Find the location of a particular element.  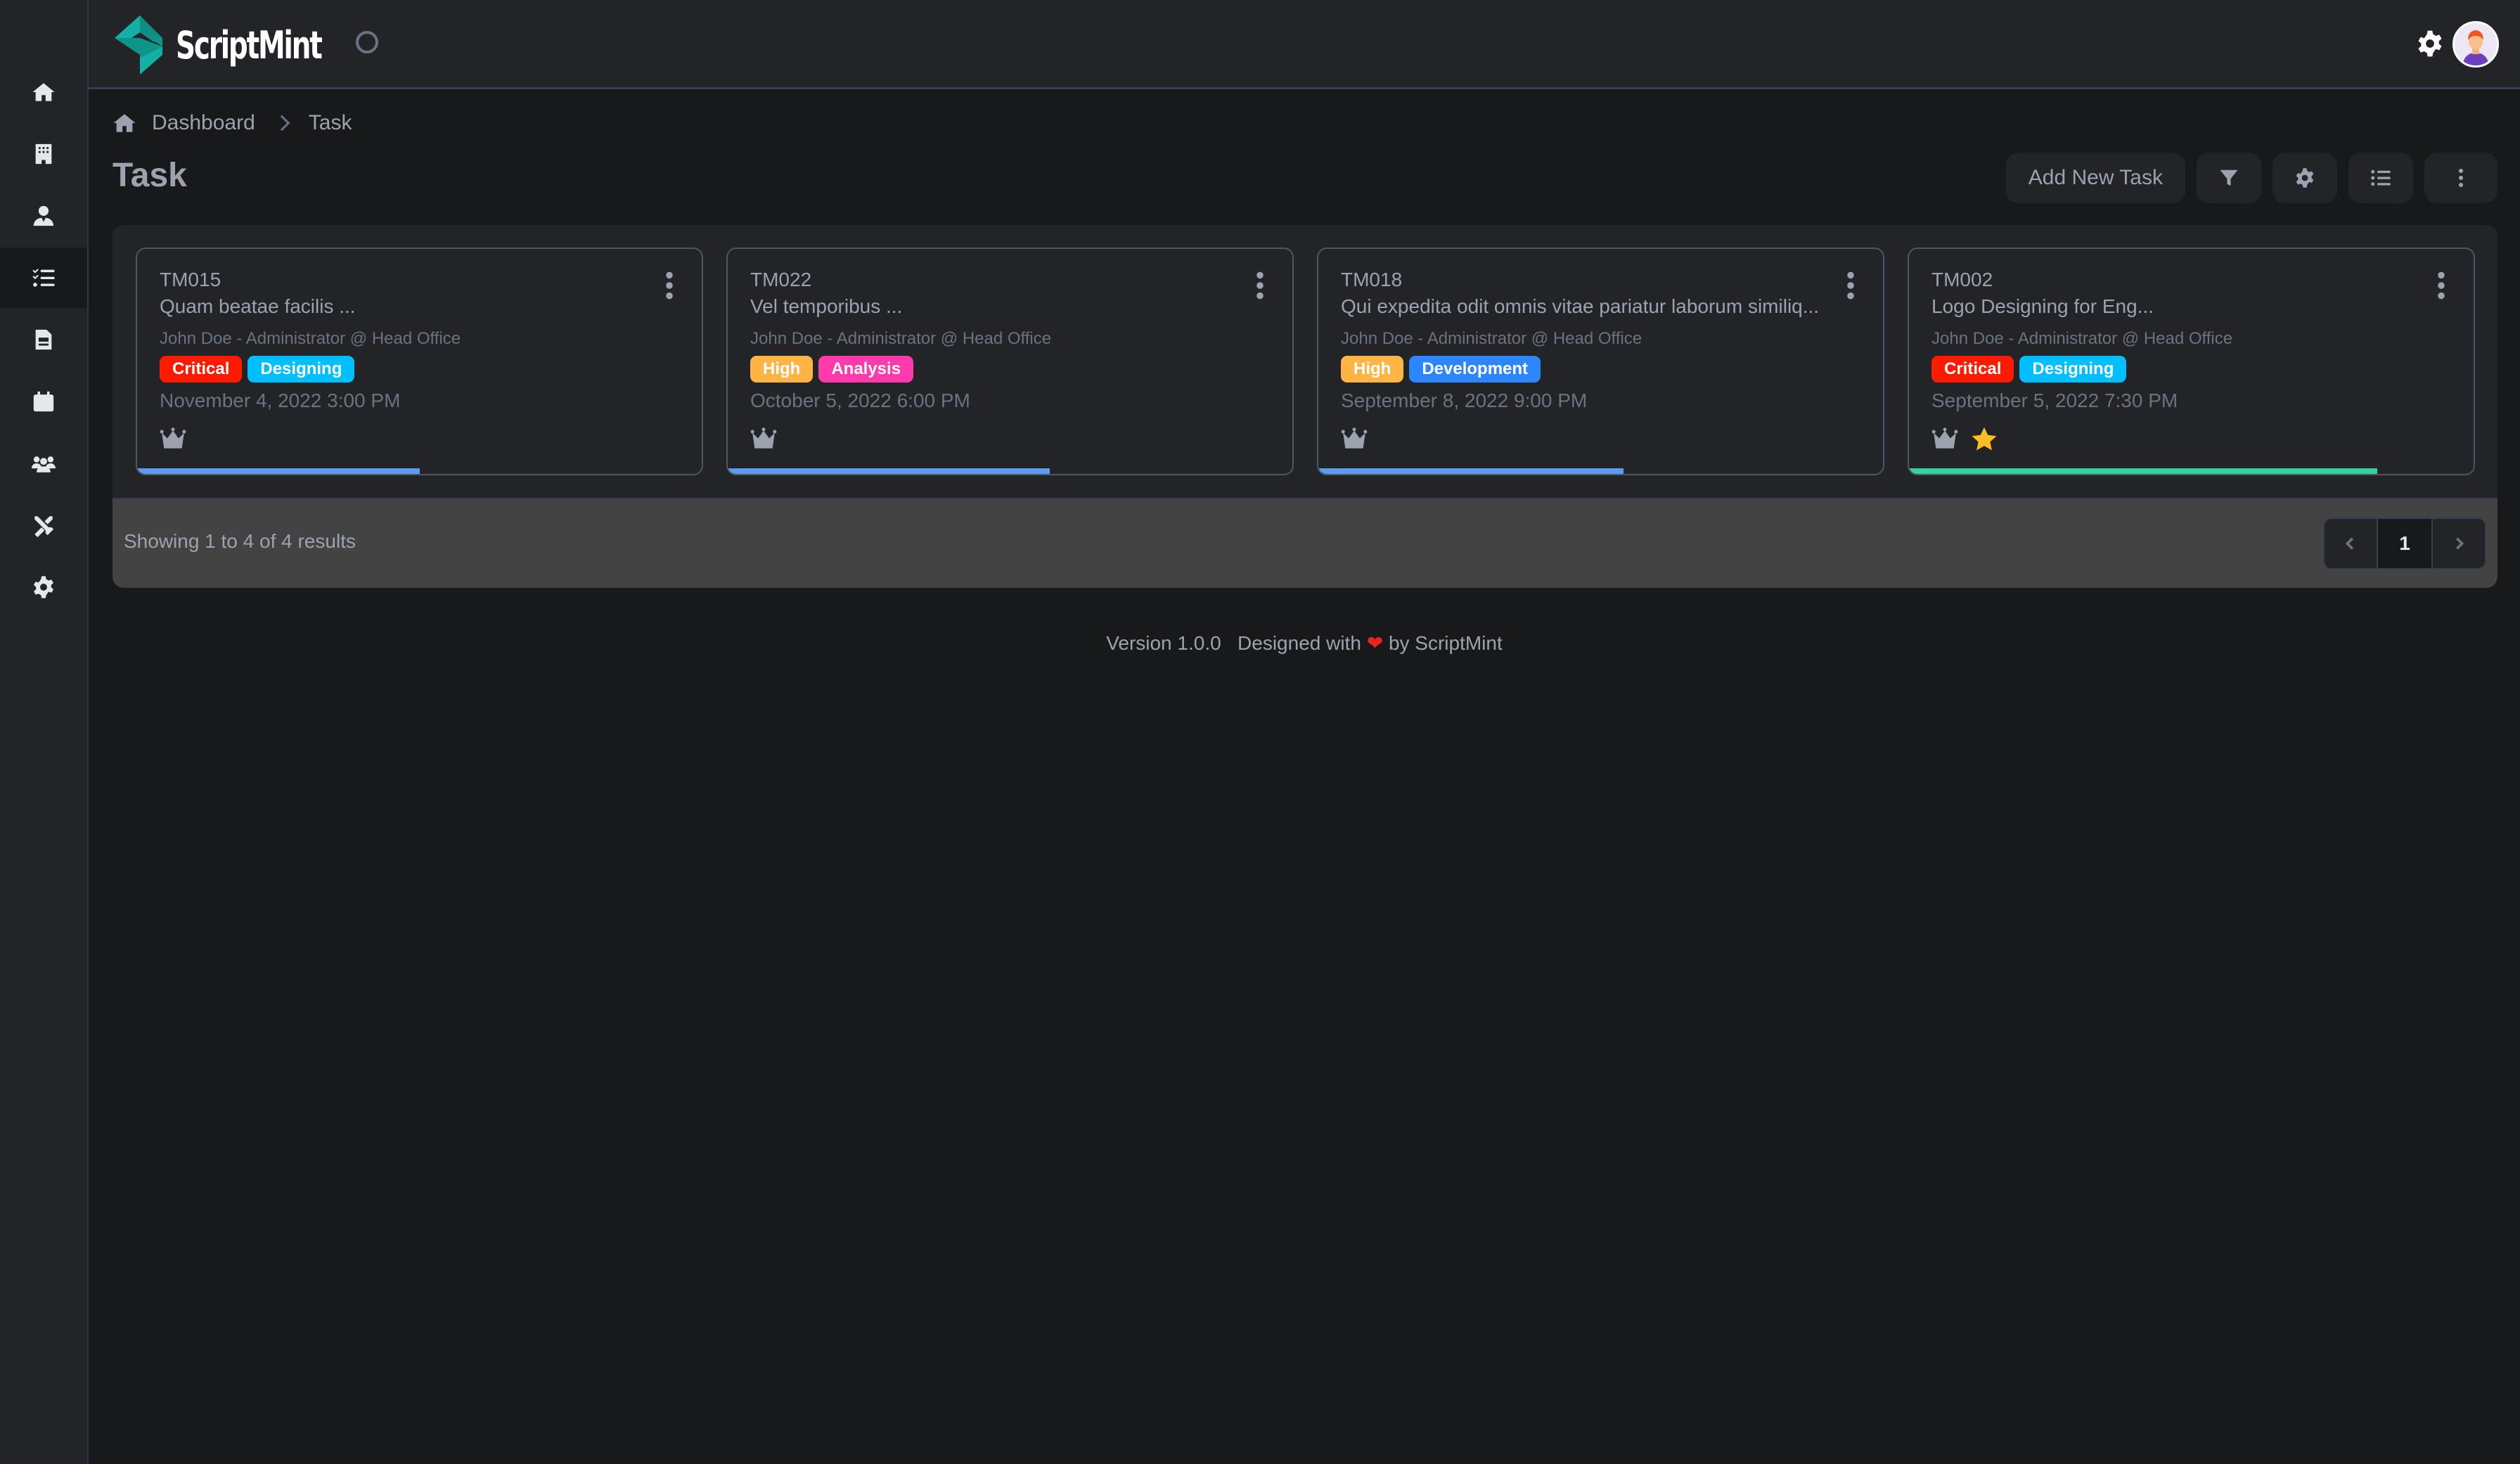

task-due-date: October 5, 2022 6:00 PM is located at coordinates (860, 401).